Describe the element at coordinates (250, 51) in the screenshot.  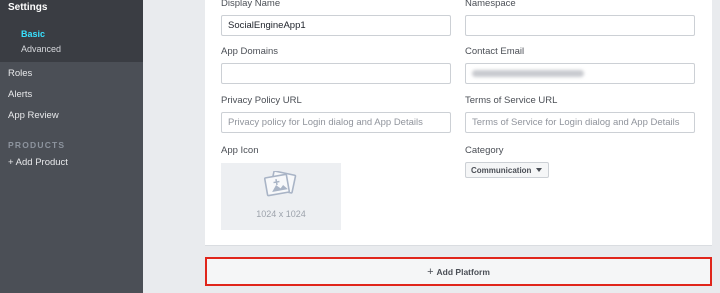
I see `app-domains-label: App Domains` at that location.